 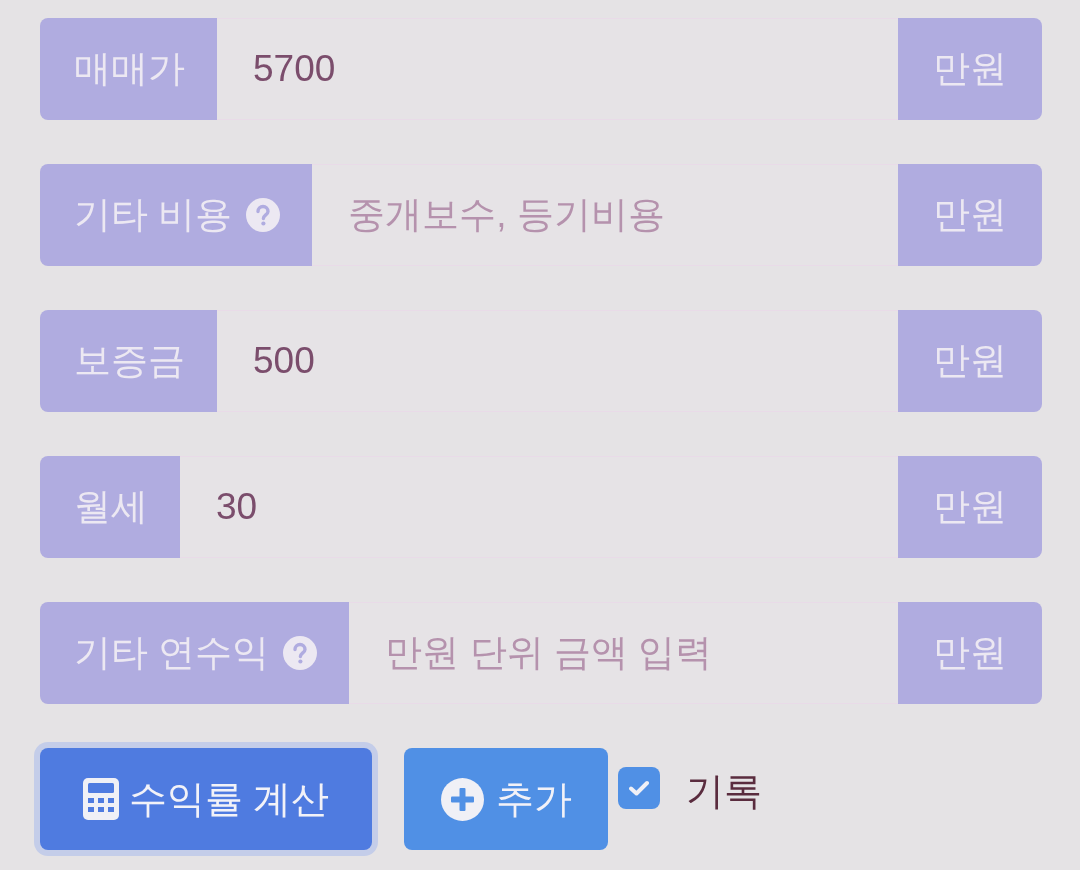 I want to click on field-label: 매매가, so click(x=128, y=69).